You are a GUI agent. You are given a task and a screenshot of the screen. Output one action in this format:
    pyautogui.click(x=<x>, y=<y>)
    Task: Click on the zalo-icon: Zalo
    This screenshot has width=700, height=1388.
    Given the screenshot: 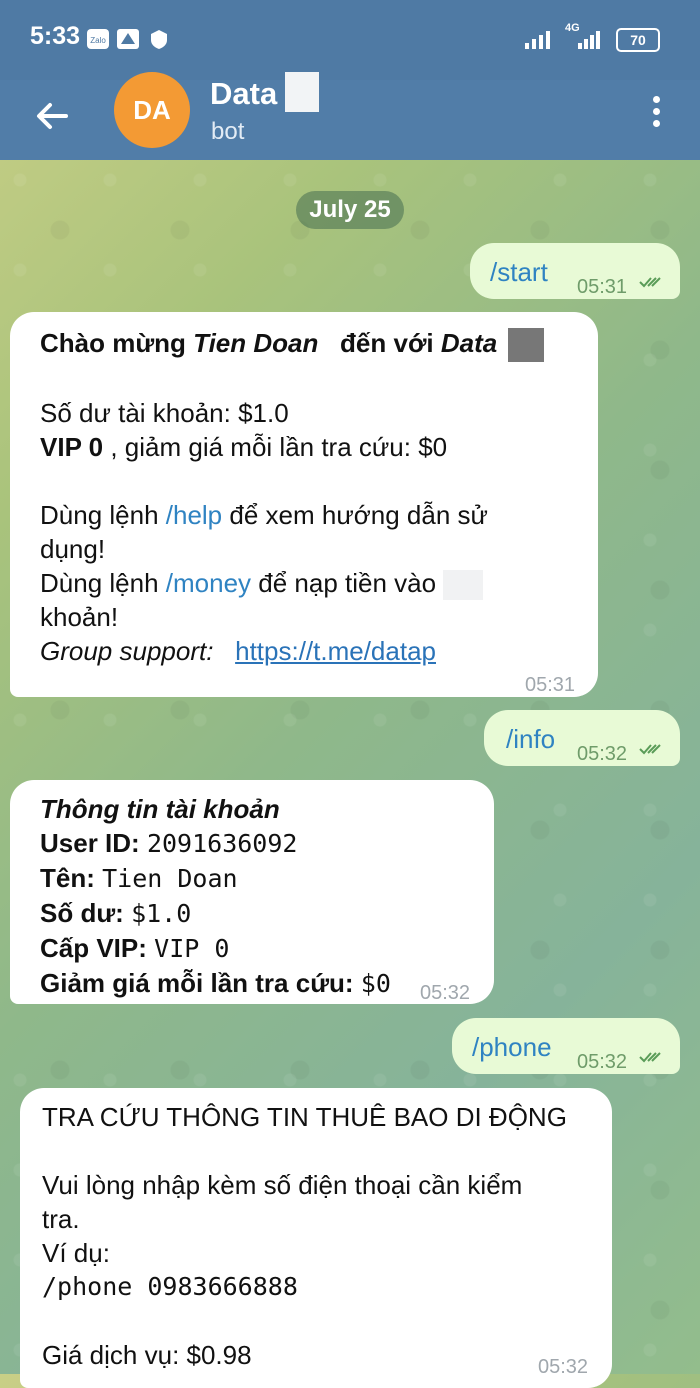 What is the action you would take?
    pyautogui.click(x=98, y=39)
    